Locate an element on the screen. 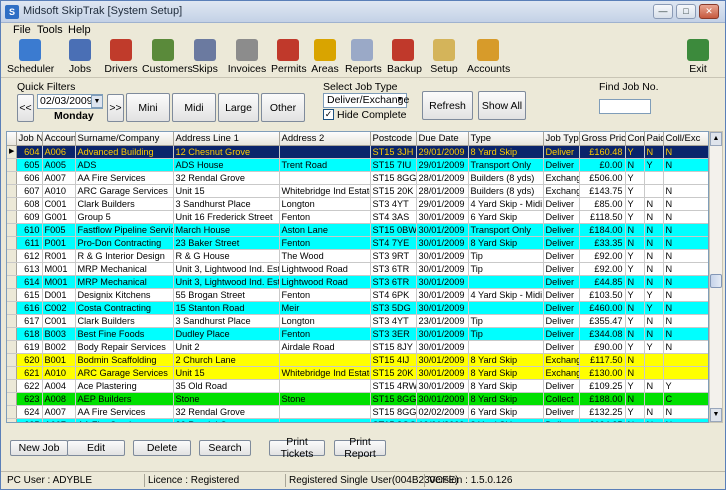  table-cell: 616 is located at coordinates (29, 308).